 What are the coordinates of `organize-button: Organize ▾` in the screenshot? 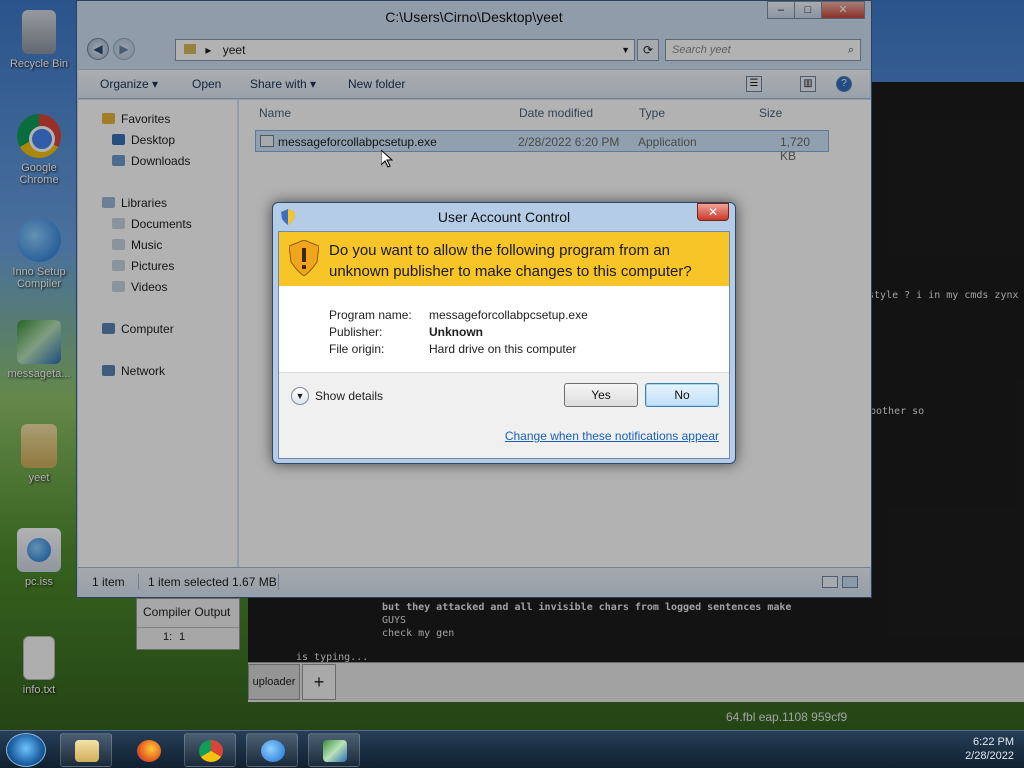 It's located at (129, 84).